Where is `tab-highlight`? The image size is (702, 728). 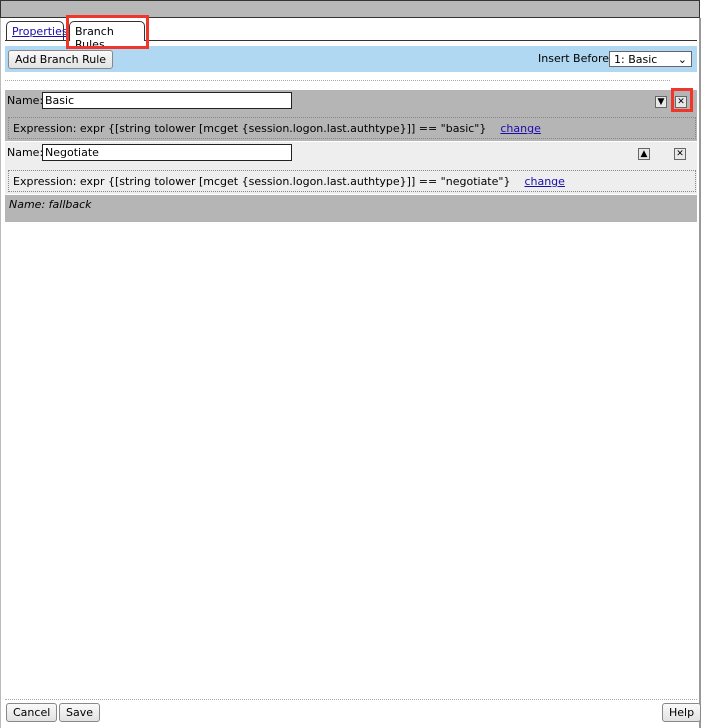 tab-highlight is located at coordinates (107, 32).